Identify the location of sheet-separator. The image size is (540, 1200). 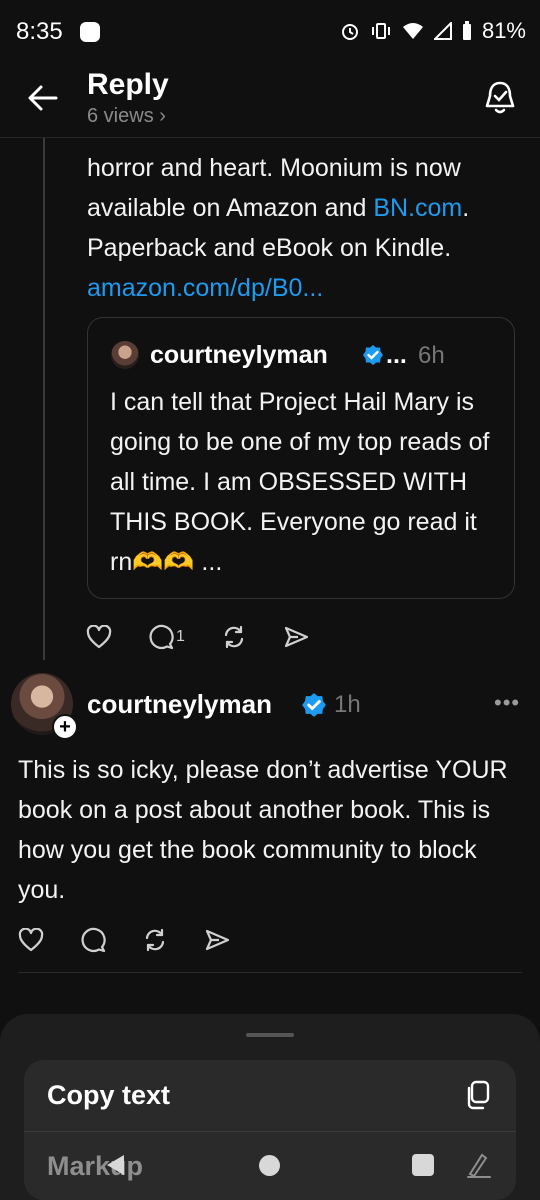
(270, 1131).